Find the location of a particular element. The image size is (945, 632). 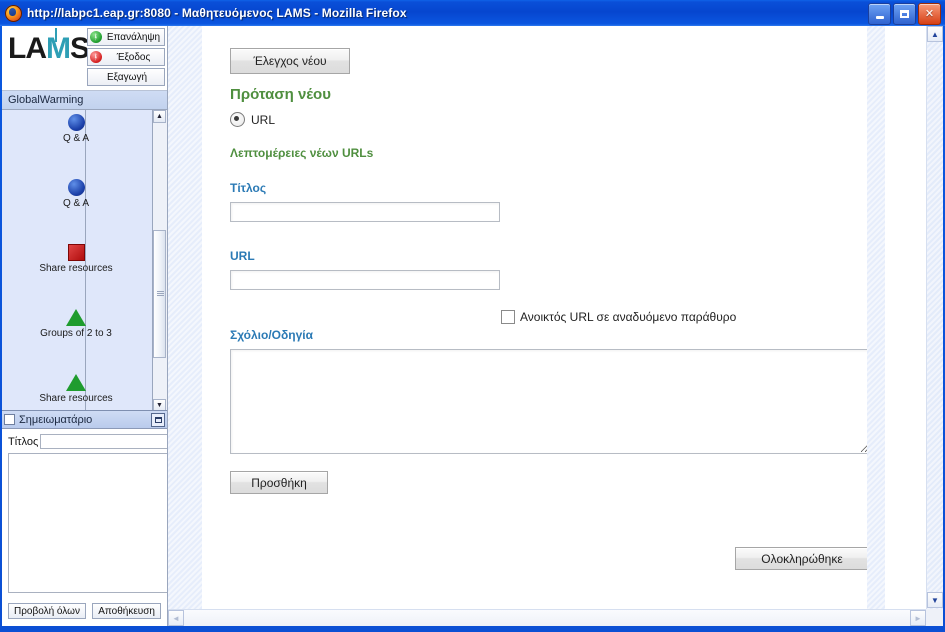

activity-item-5: Share resources is located at coordinates (76, 389).